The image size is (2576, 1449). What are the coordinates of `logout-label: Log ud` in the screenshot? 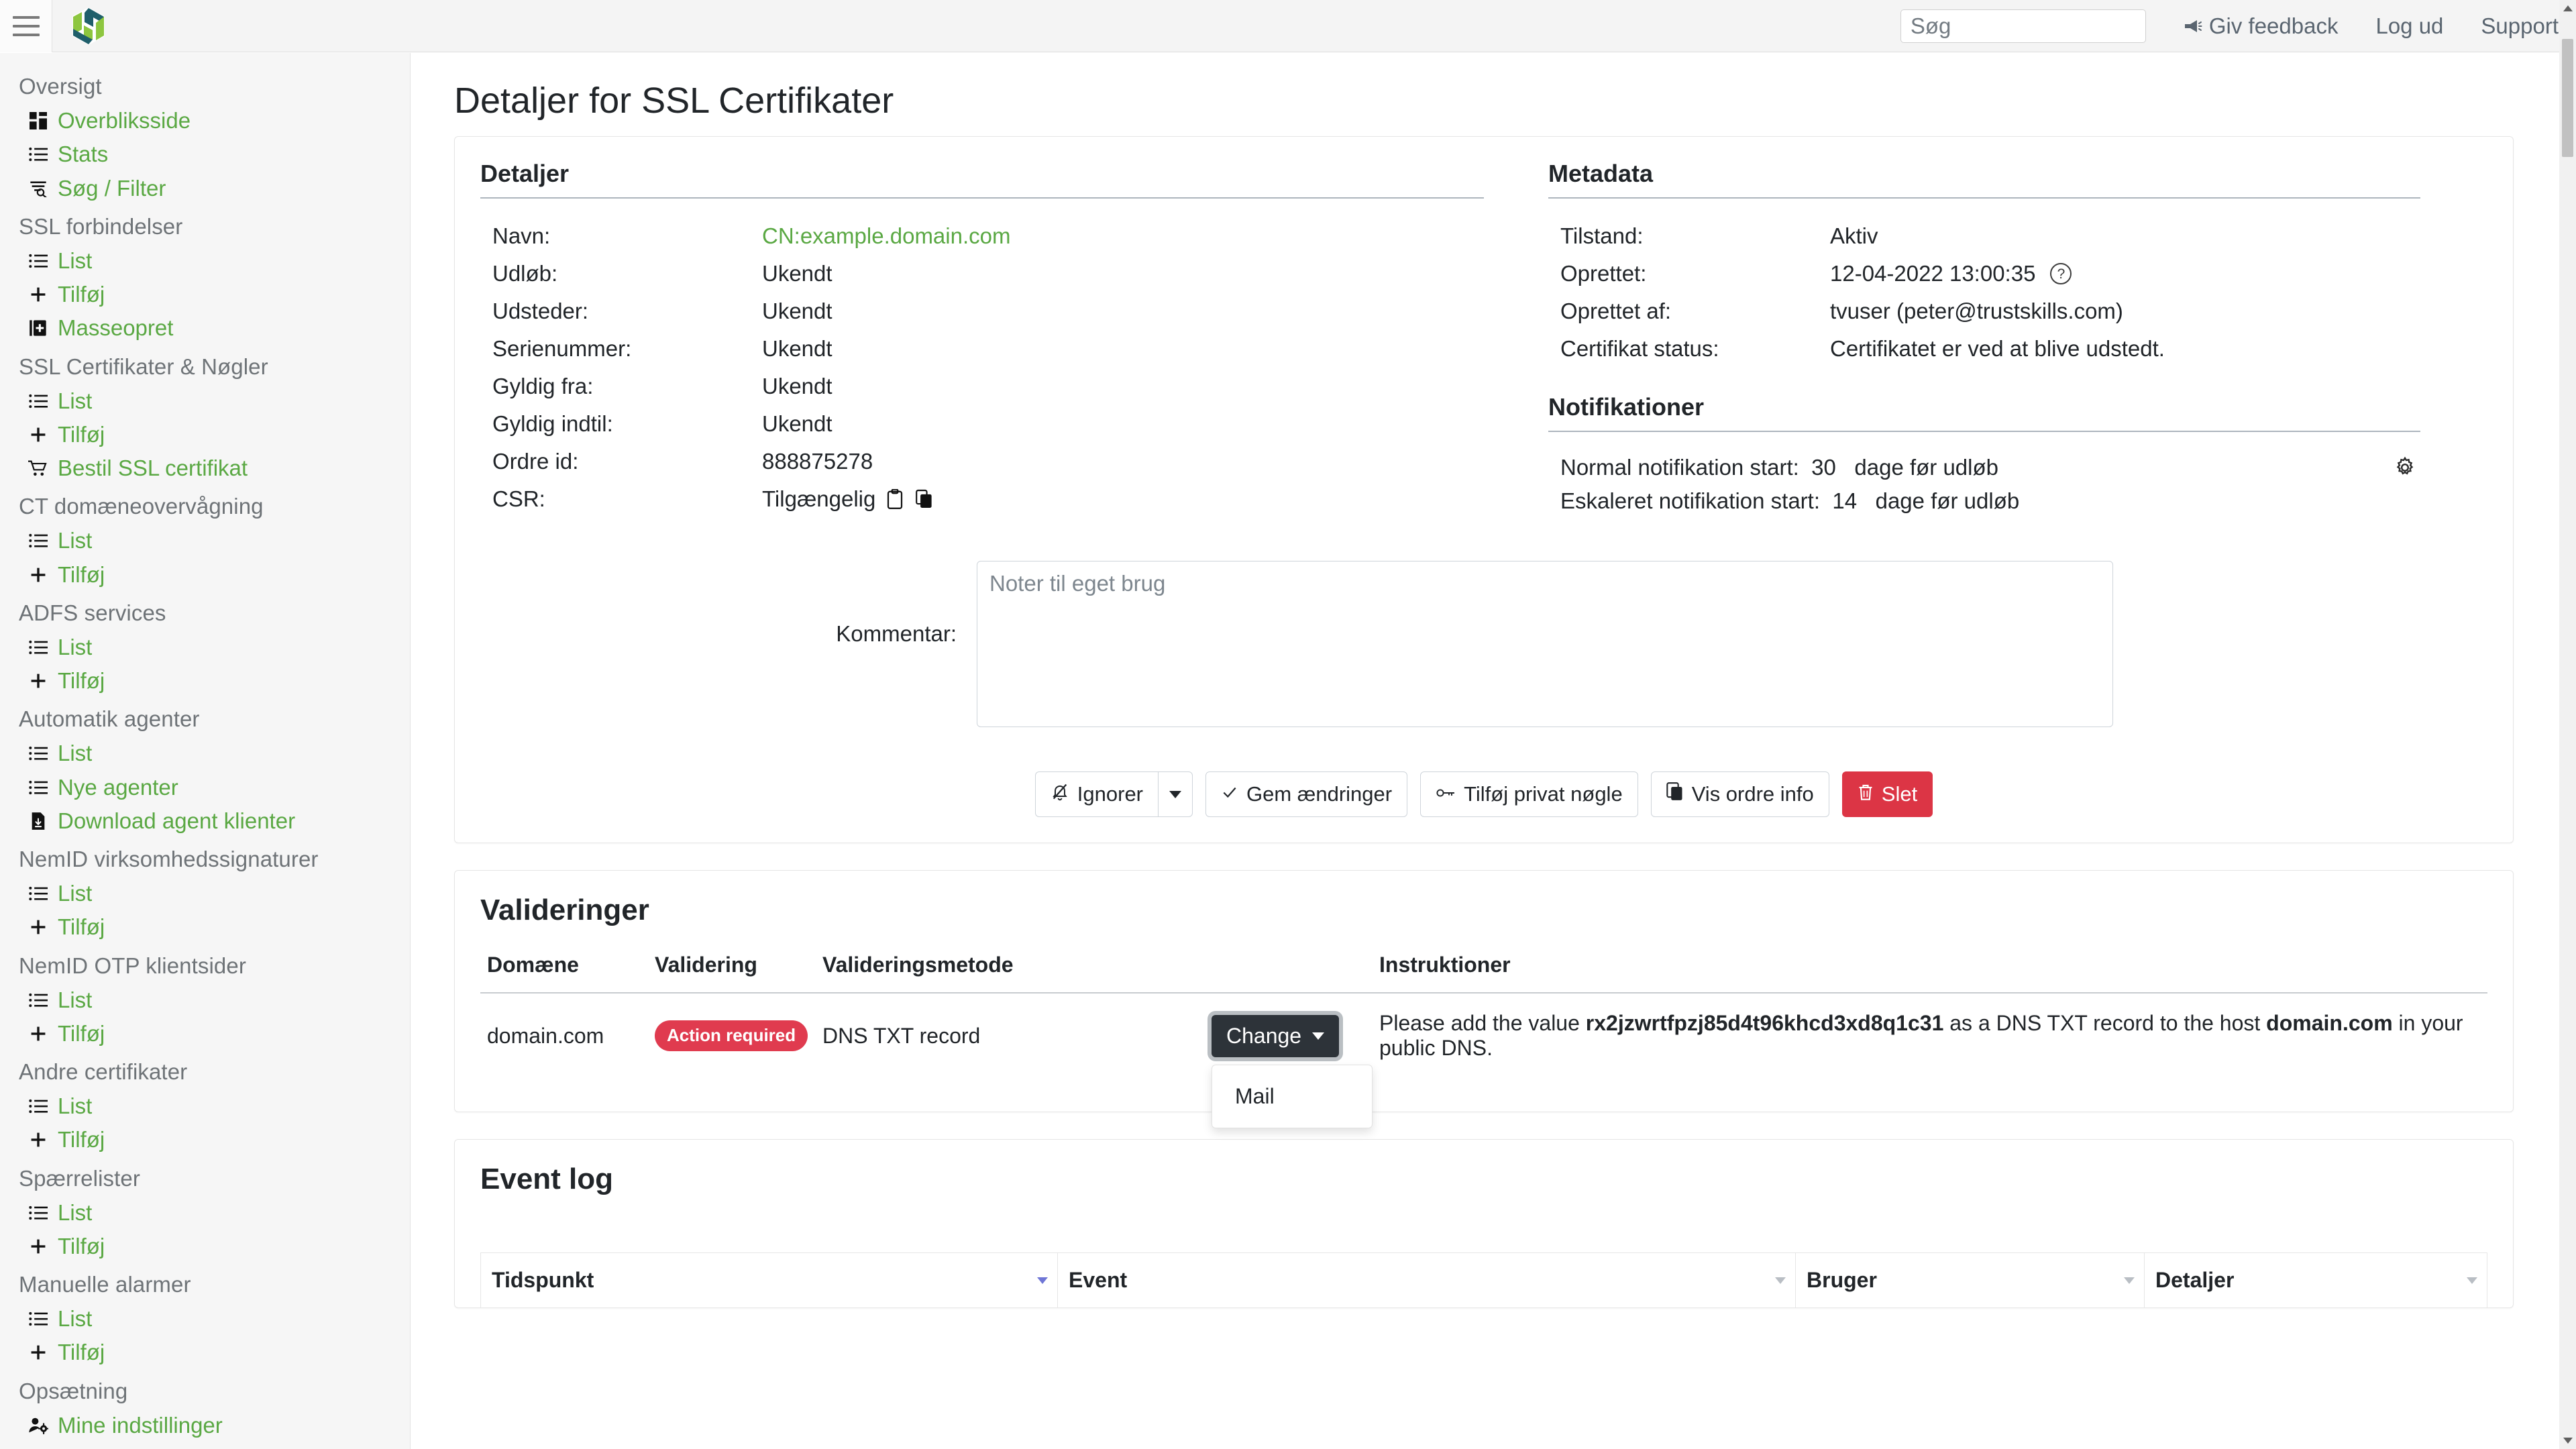 It's located at (2409, 25).